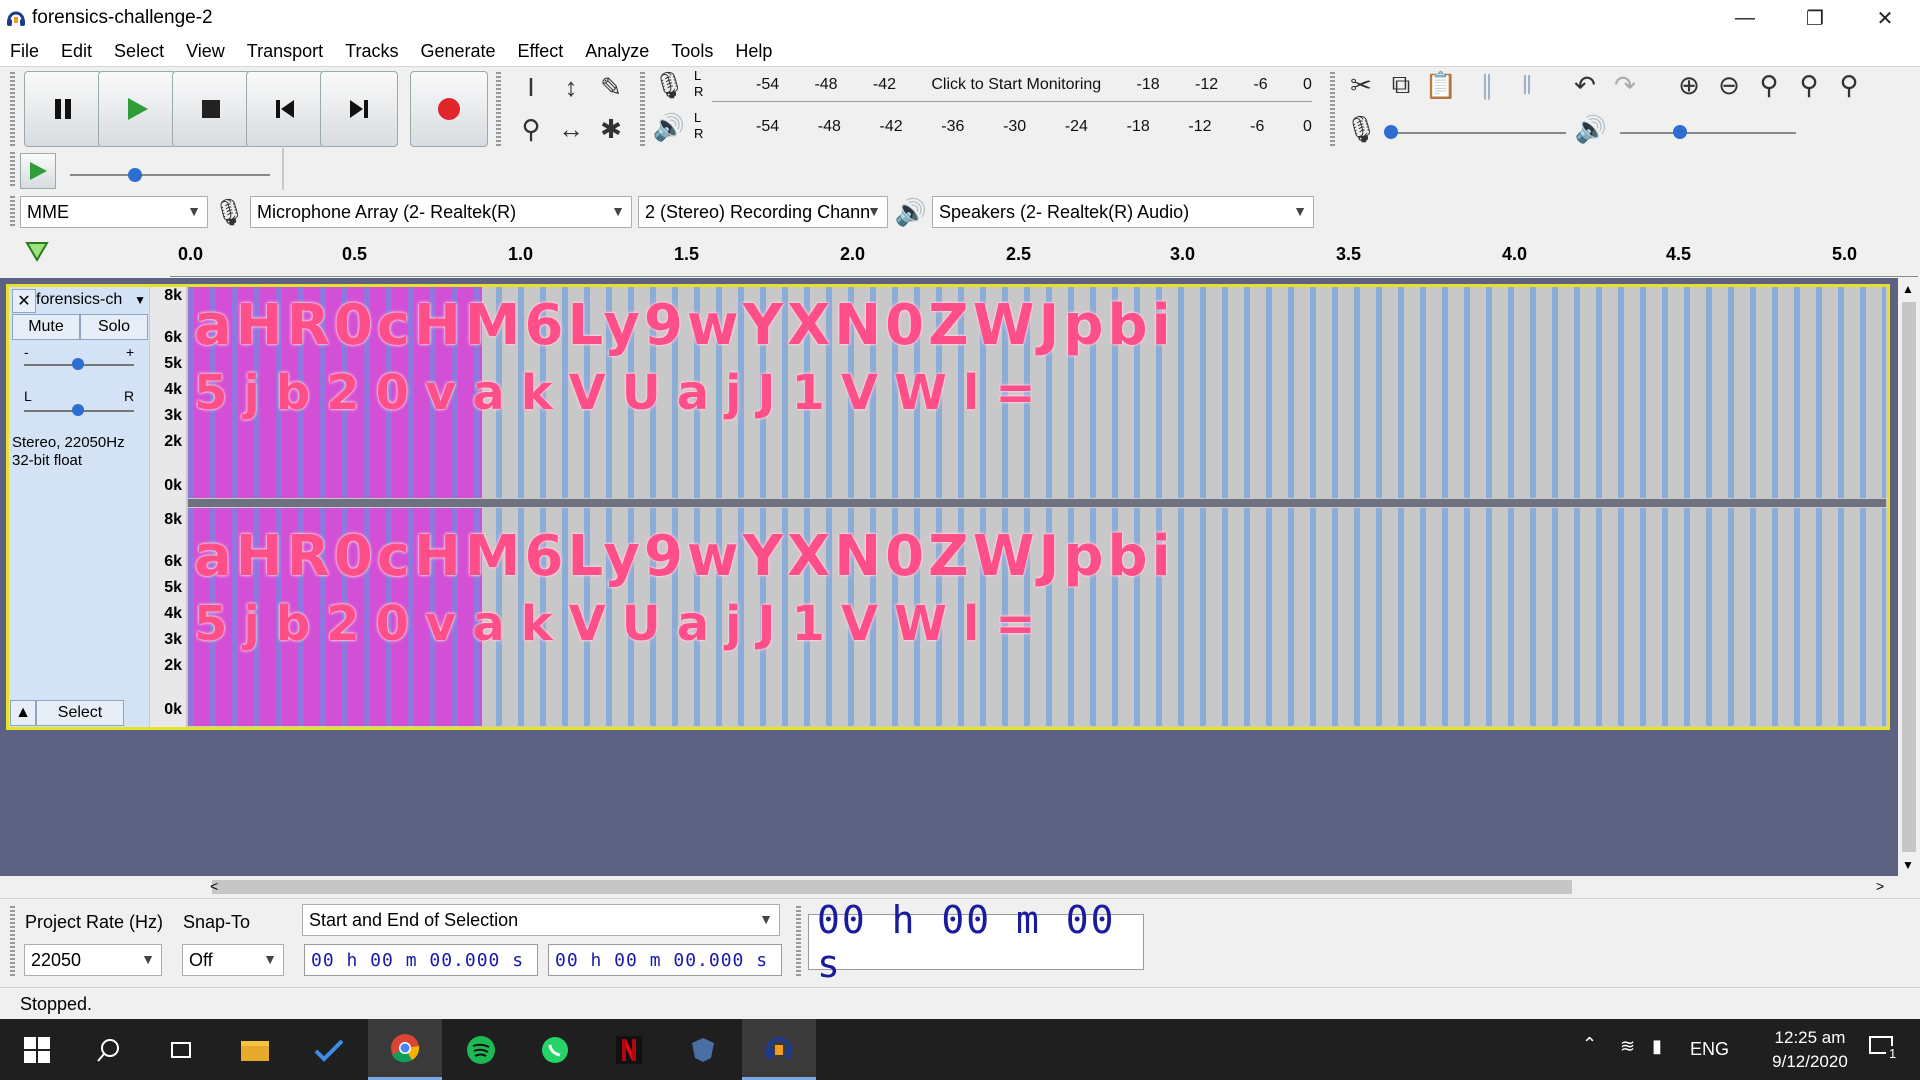  Describe the element at coordinates (285, 109) in the screenshot. I see `skip-to-start-button` at that location.